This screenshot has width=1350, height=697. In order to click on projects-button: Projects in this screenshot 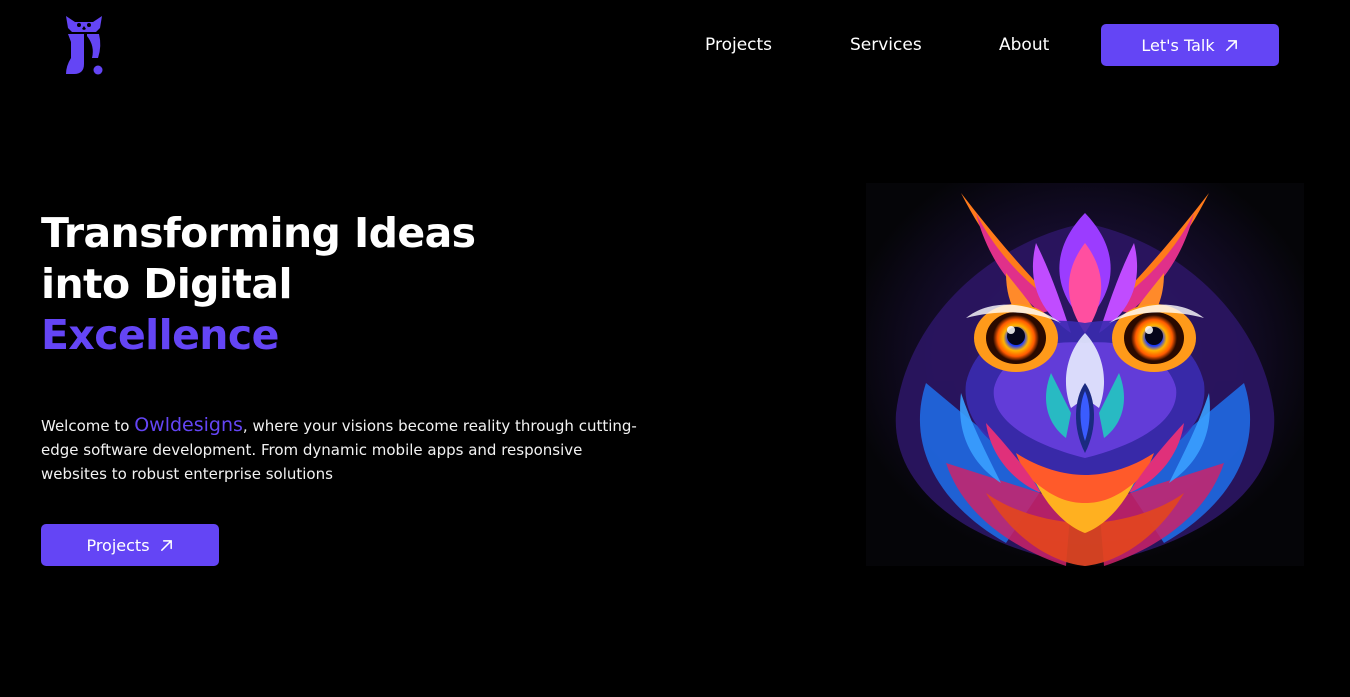, I will do `click(130, 545)`.